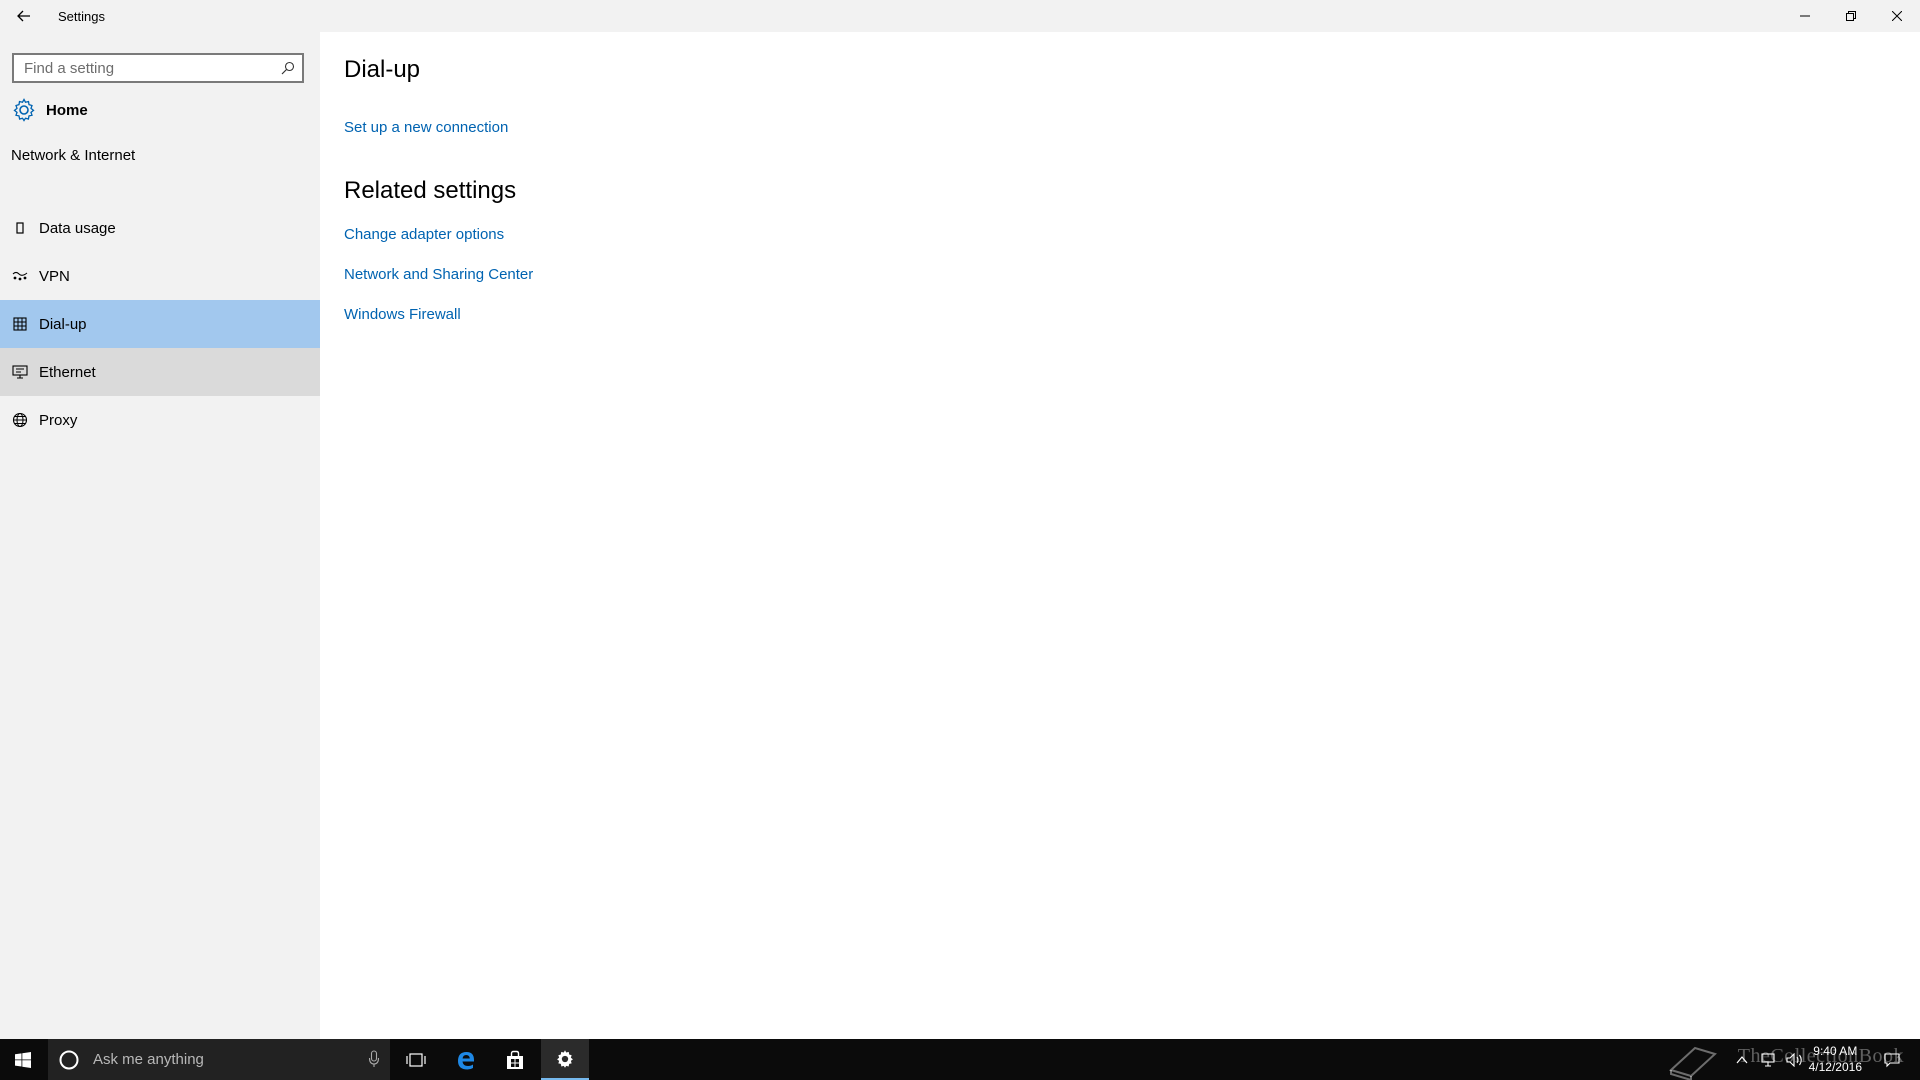  I want to click on minimize-icon, so click(1805, 16).